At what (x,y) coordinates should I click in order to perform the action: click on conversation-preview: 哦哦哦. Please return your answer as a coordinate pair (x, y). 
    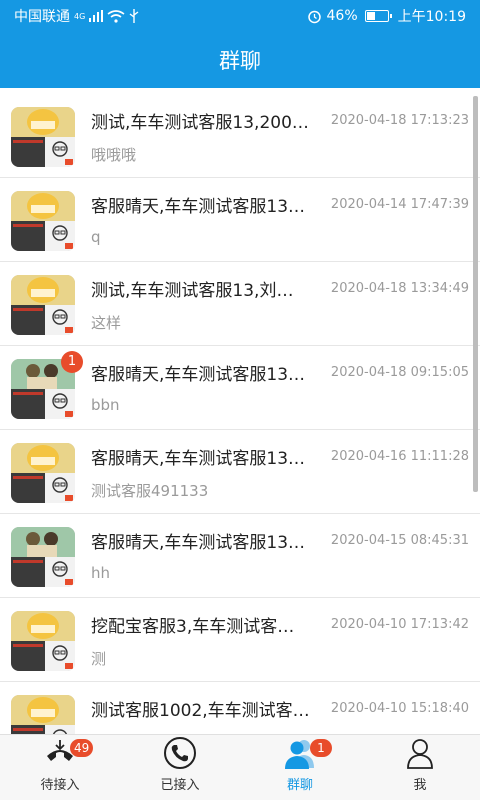
    Looking at the image, I should click on (114, 155).